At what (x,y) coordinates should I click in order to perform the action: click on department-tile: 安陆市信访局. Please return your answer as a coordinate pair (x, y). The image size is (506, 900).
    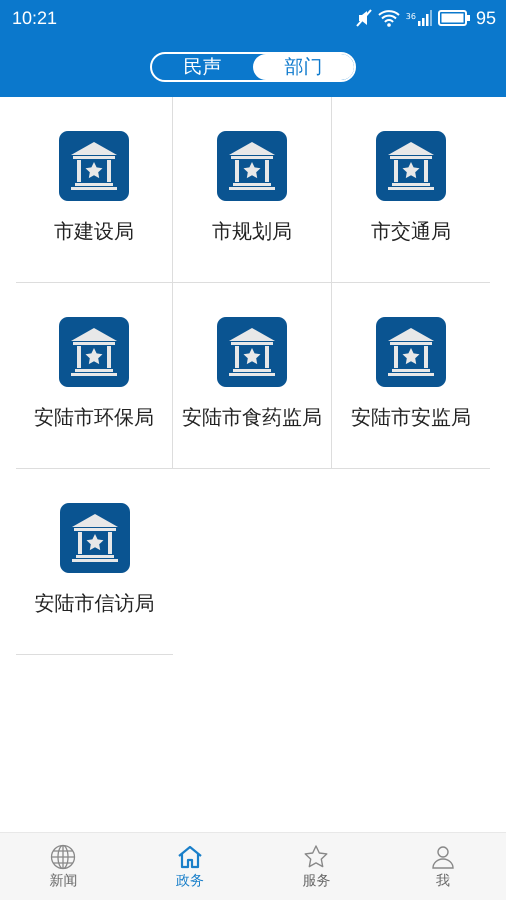
    Looking at the image, I should click on (94, 562).